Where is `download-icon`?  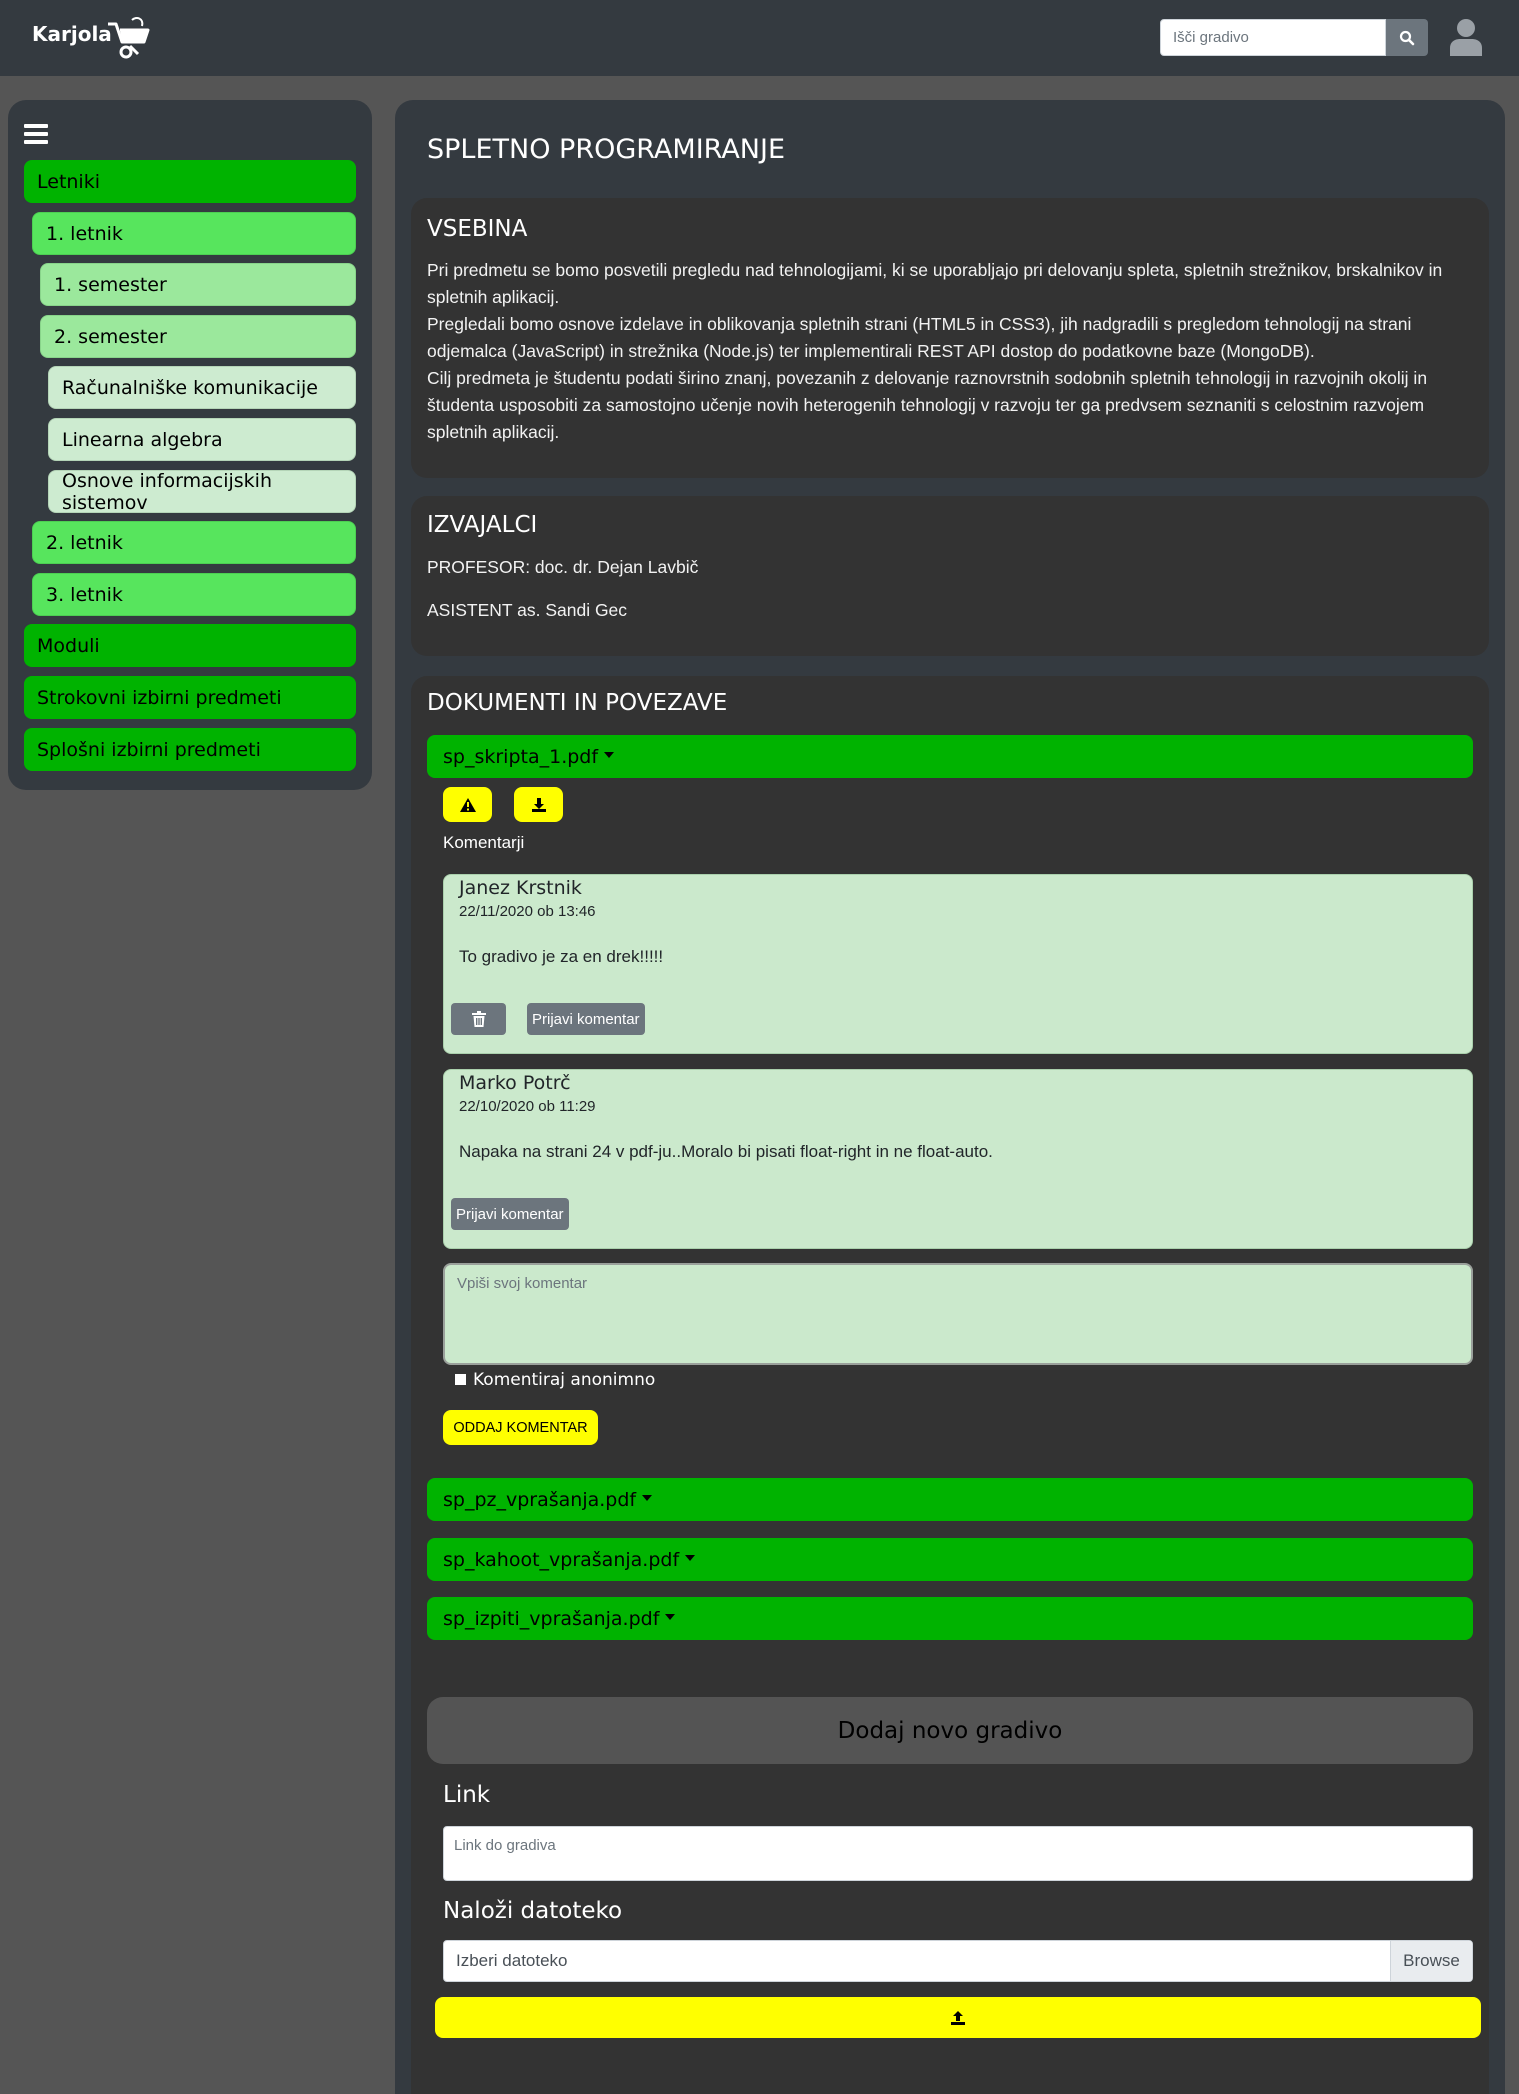
download-icon is located at coordinates (538, 804).